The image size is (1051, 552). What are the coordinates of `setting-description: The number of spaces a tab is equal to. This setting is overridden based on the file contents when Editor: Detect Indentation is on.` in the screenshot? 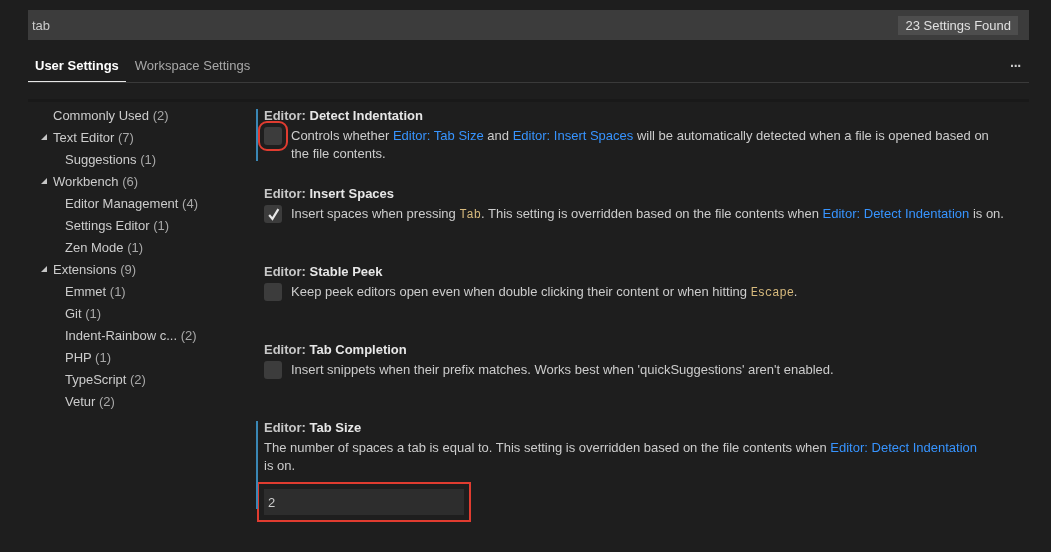 It's located at (621, 457).